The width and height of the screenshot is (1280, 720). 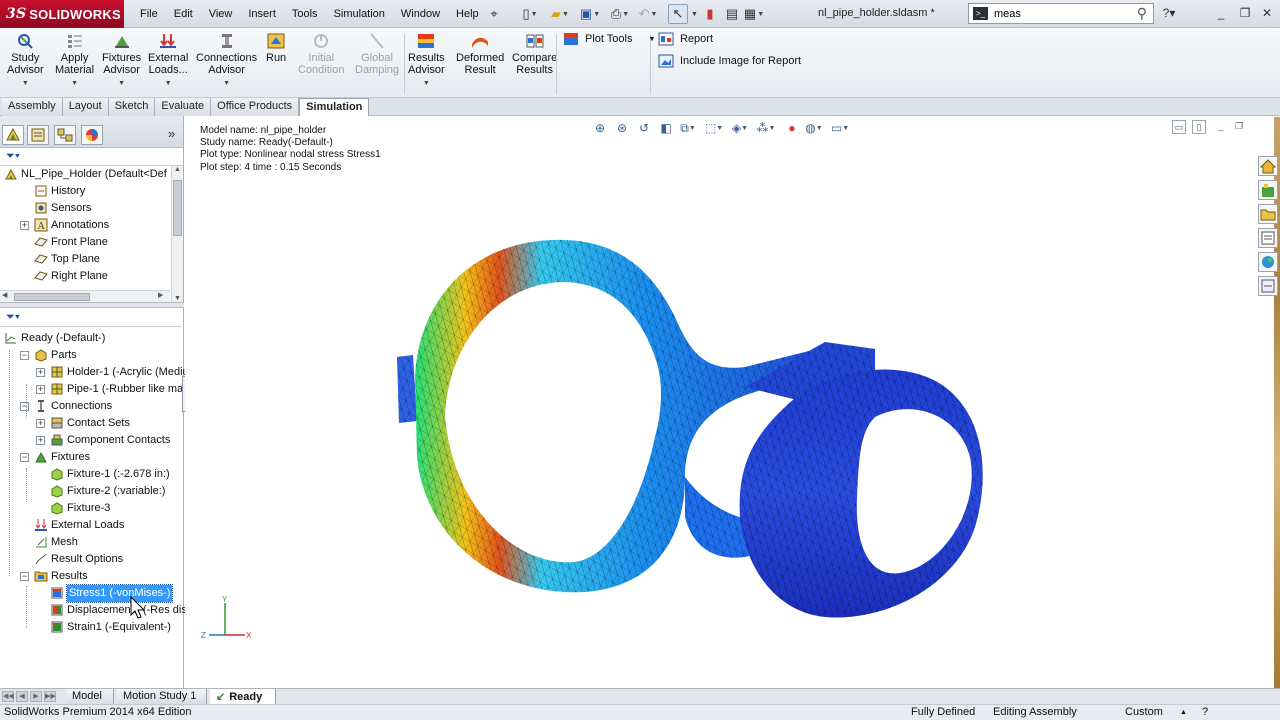 What do you see at coordinates (74, 61) in the screenshot?
I see `toolbar-button-apply-material: Apply Material ▼` at bounding box center [74, 61].